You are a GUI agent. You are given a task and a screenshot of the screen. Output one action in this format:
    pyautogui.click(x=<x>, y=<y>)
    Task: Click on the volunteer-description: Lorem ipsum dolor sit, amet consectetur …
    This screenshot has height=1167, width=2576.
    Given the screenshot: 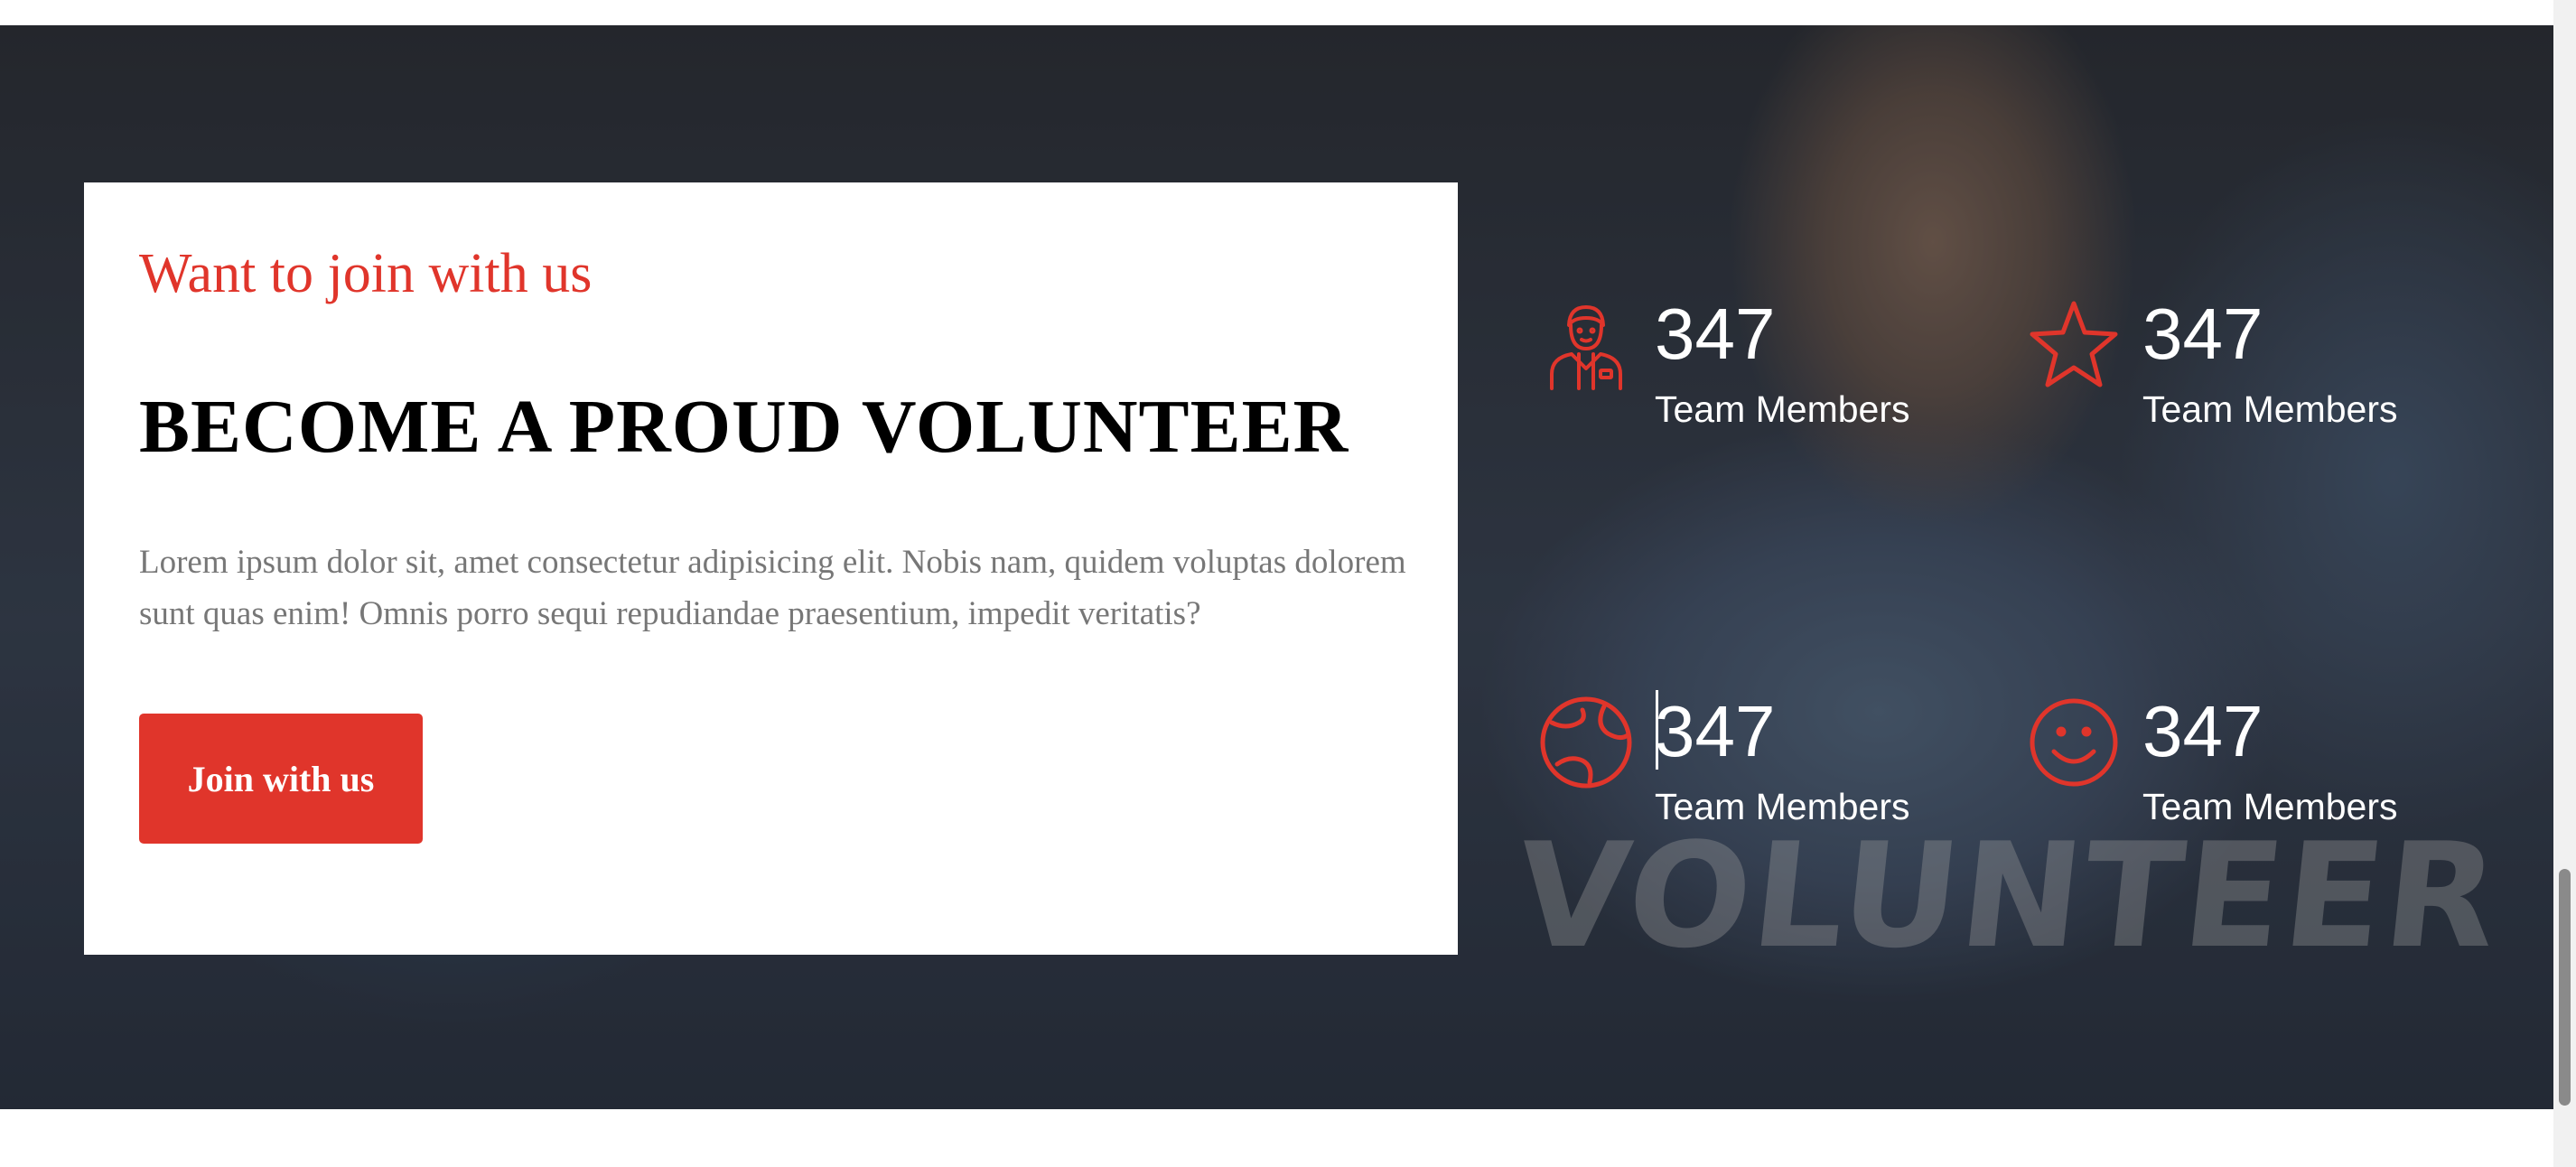 What is the action you would take?
    pyautogui.click(x=772, y=588)
    